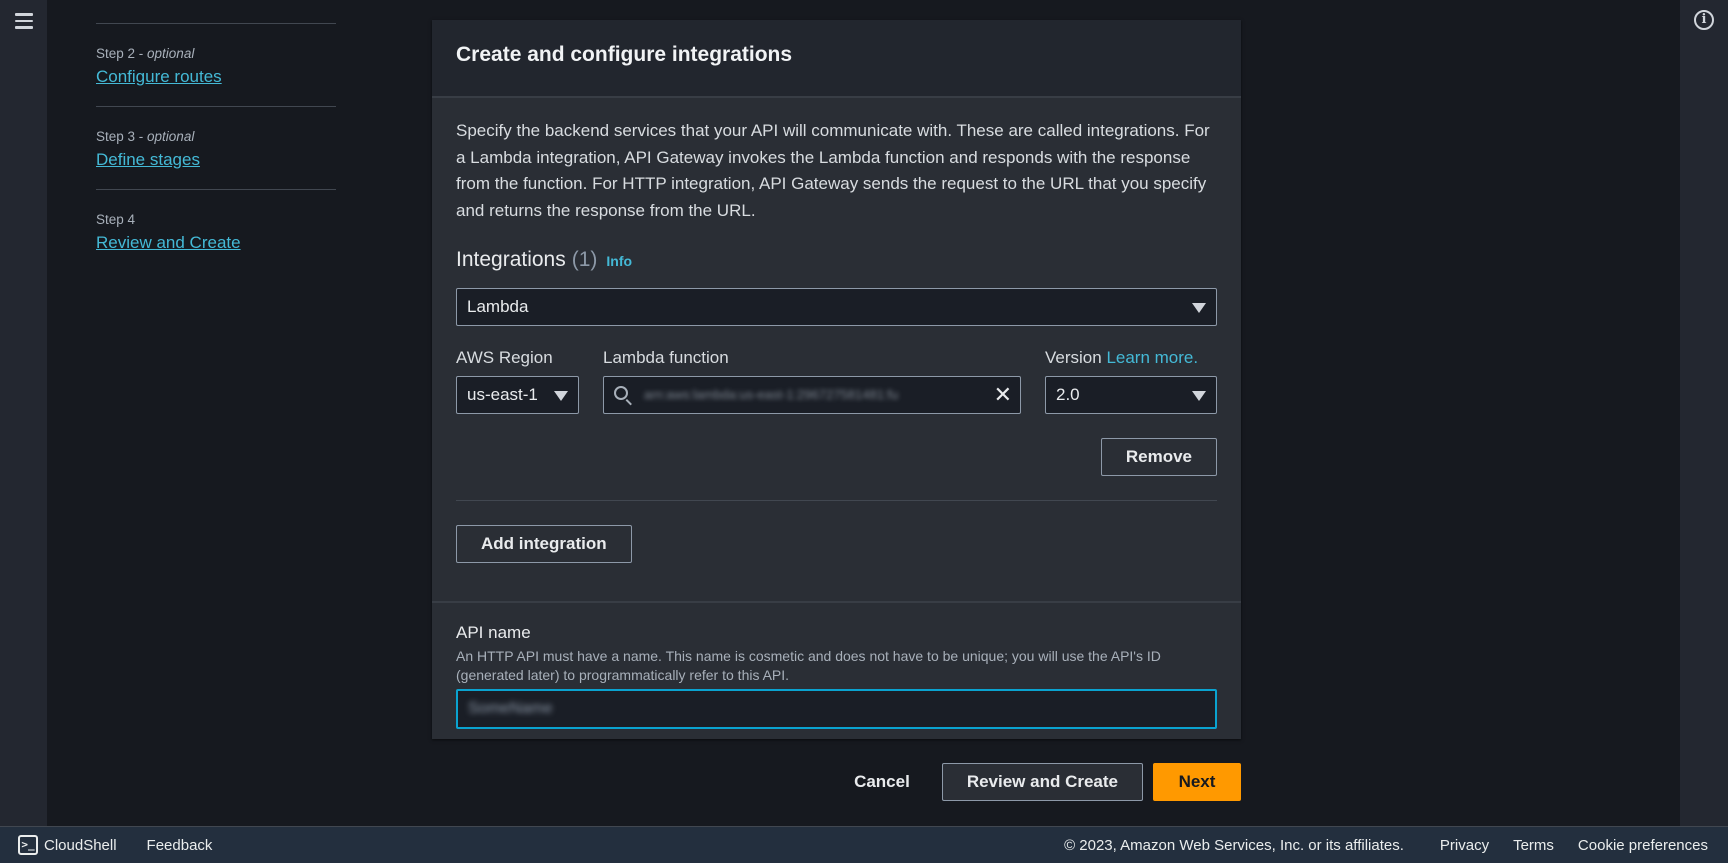  I want to click on add-row: Add integration, so click(836, 544).